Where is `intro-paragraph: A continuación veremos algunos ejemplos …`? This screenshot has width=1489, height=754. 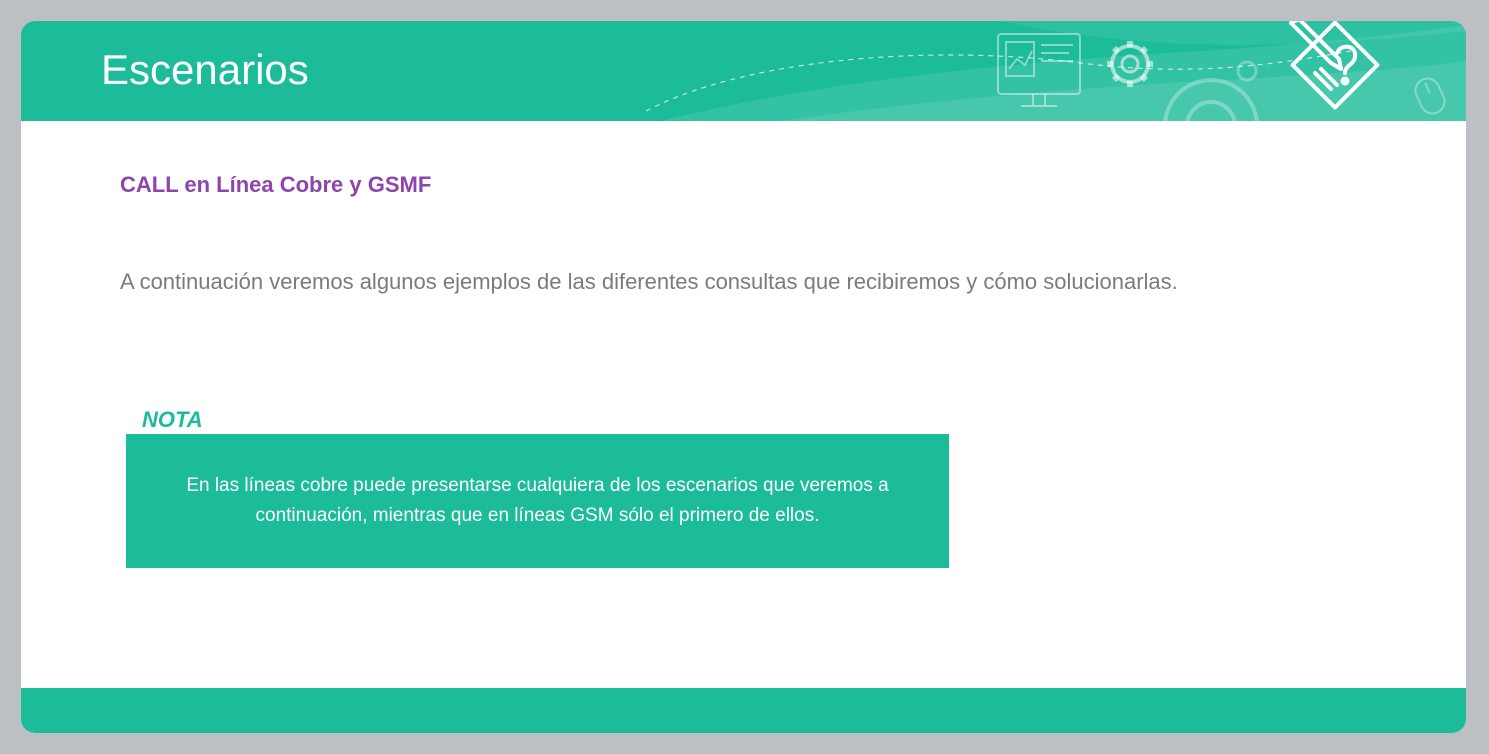
intro-paragraph: A continuación veremos algunos ejemplos … is located at coordinates (649, 281).